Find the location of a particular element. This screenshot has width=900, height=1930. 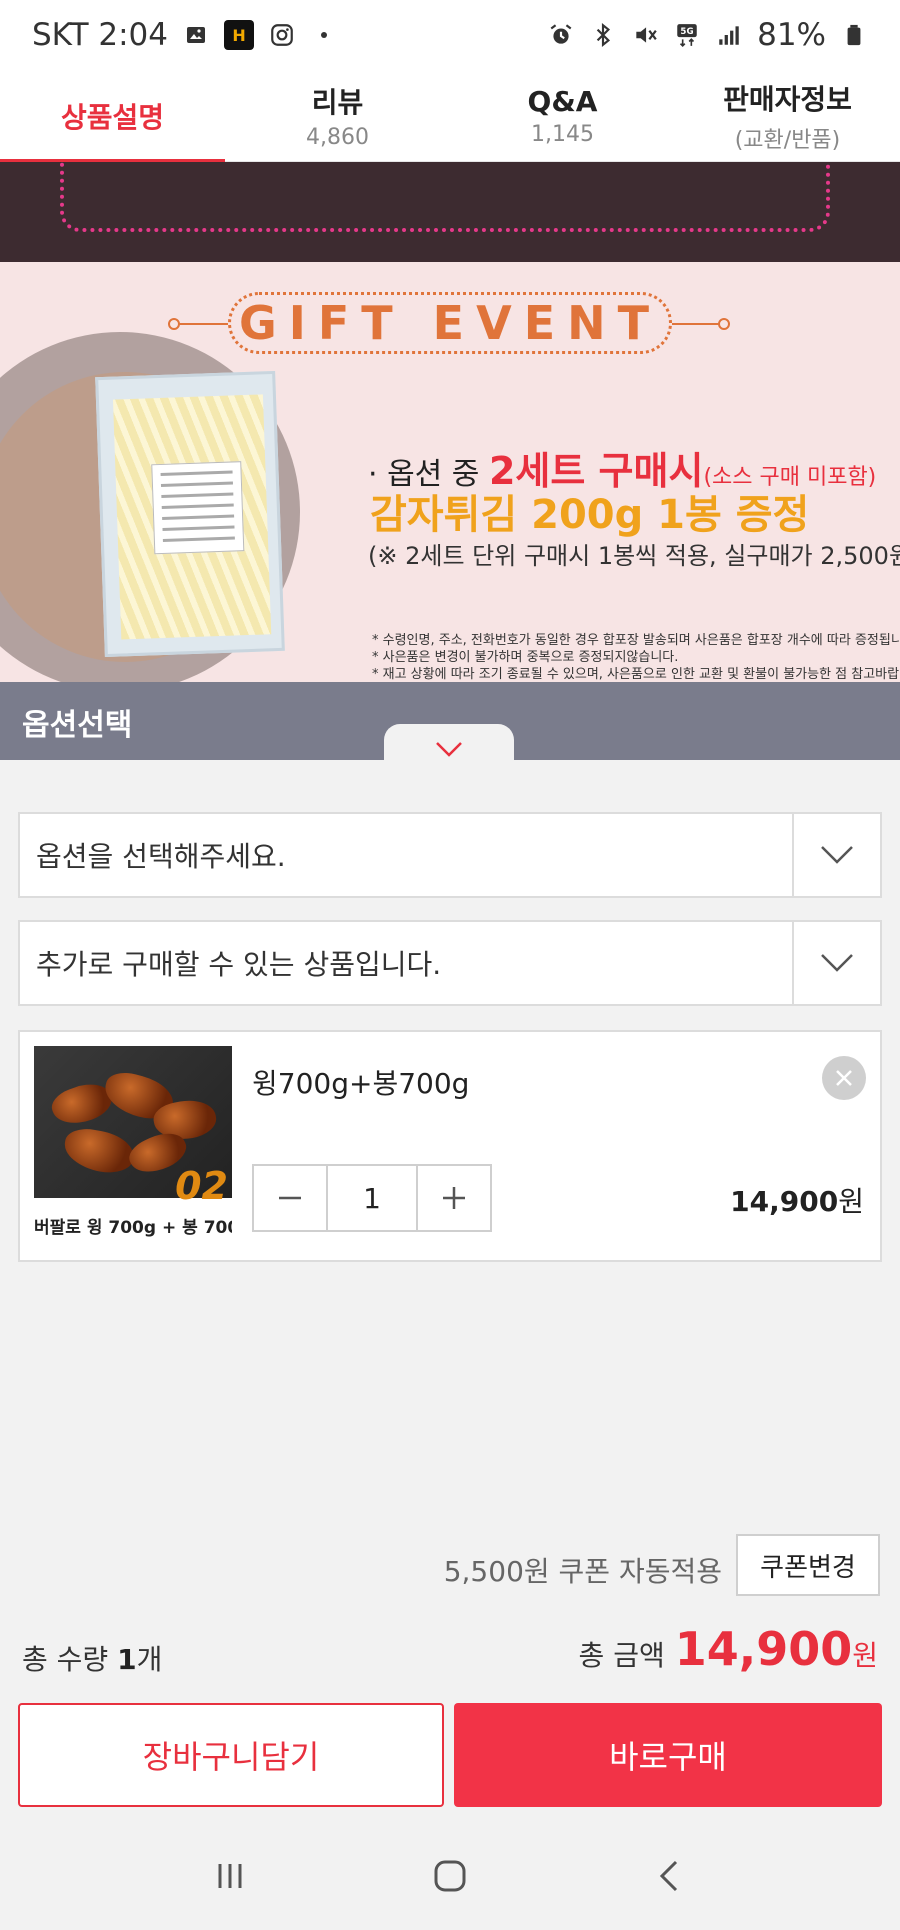

total-amount: 총 금액 14,900원 is located at coordinates (728, 1649).